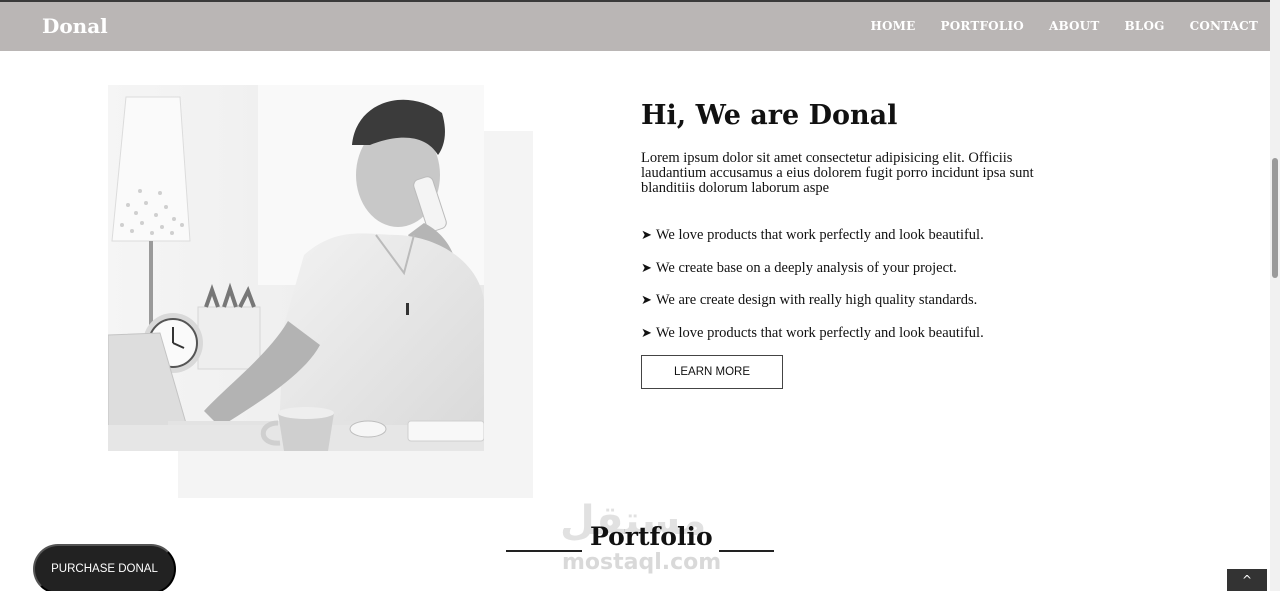 The image size is (1280, 591). What do you see at coordinates (1144, 26) in the screenshot?
I see `nav-blog: BLOG` at bounding box center [1144, 26].